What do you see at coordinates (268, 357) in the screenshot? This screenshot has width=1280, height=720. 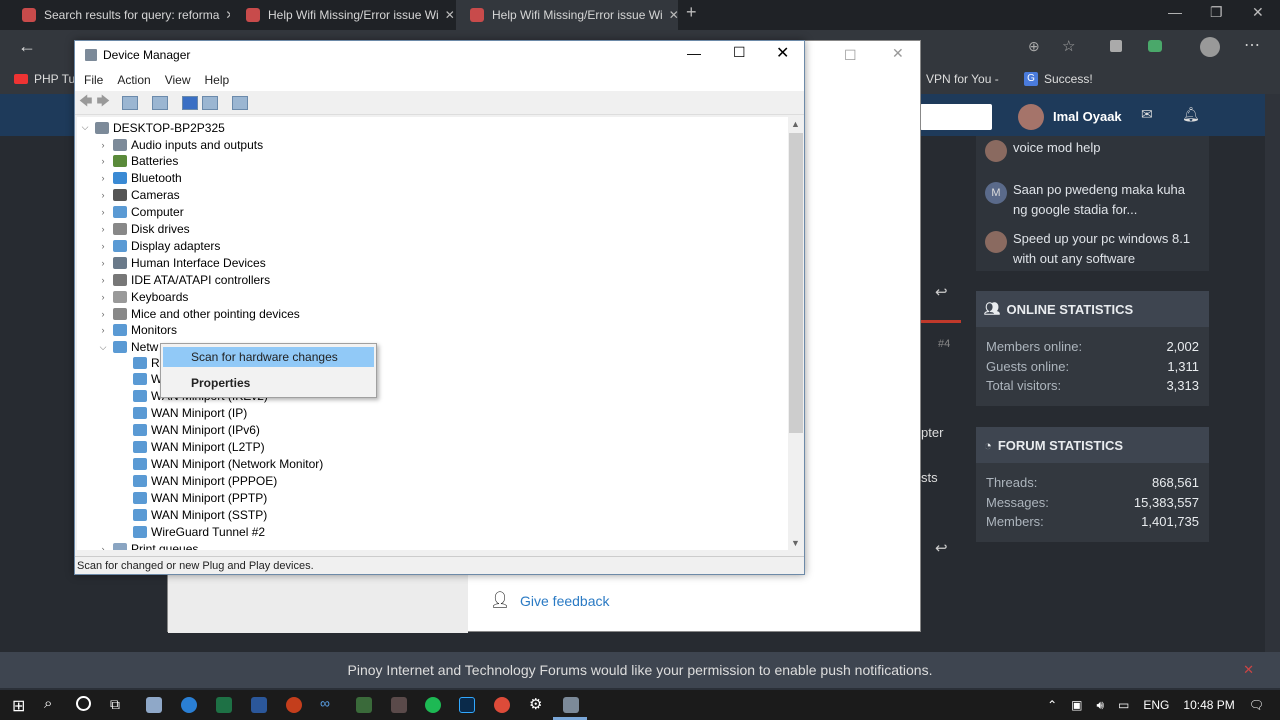 I see `menu-item-scan-hardware: Scan for hardware changes` at bounding box center [268, 357].